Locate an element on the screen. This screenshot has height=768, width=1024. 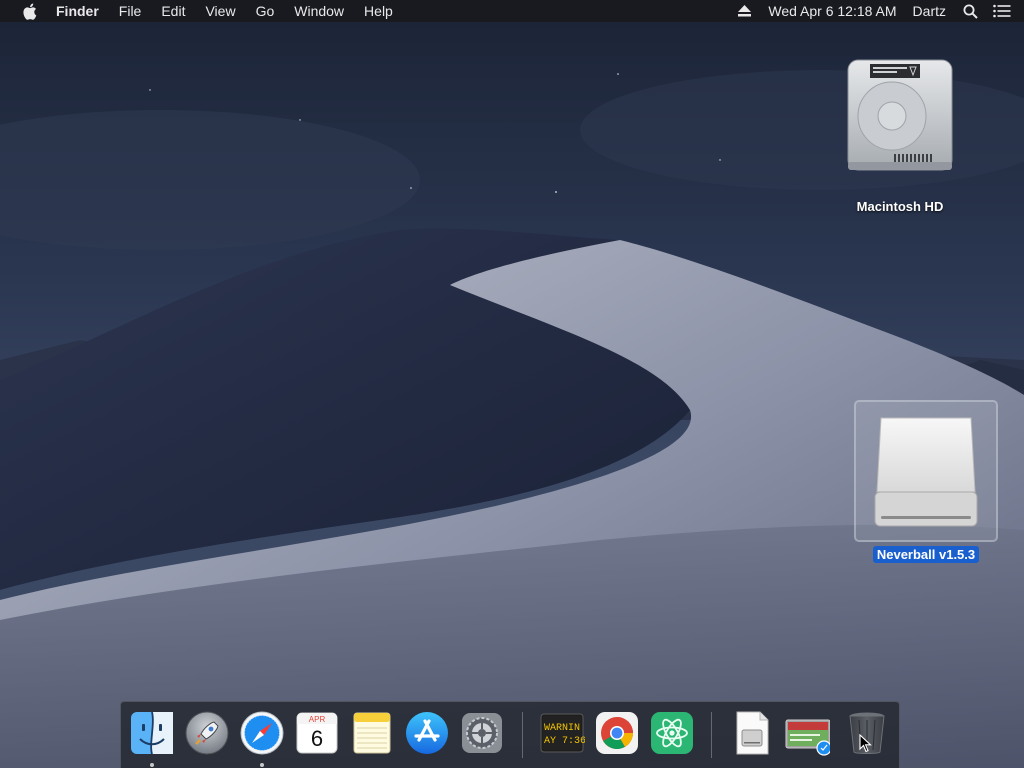
menu-bar-status-area: Wed Apr 6 12:18 AM Dartz is located at coordinates (876, 11).